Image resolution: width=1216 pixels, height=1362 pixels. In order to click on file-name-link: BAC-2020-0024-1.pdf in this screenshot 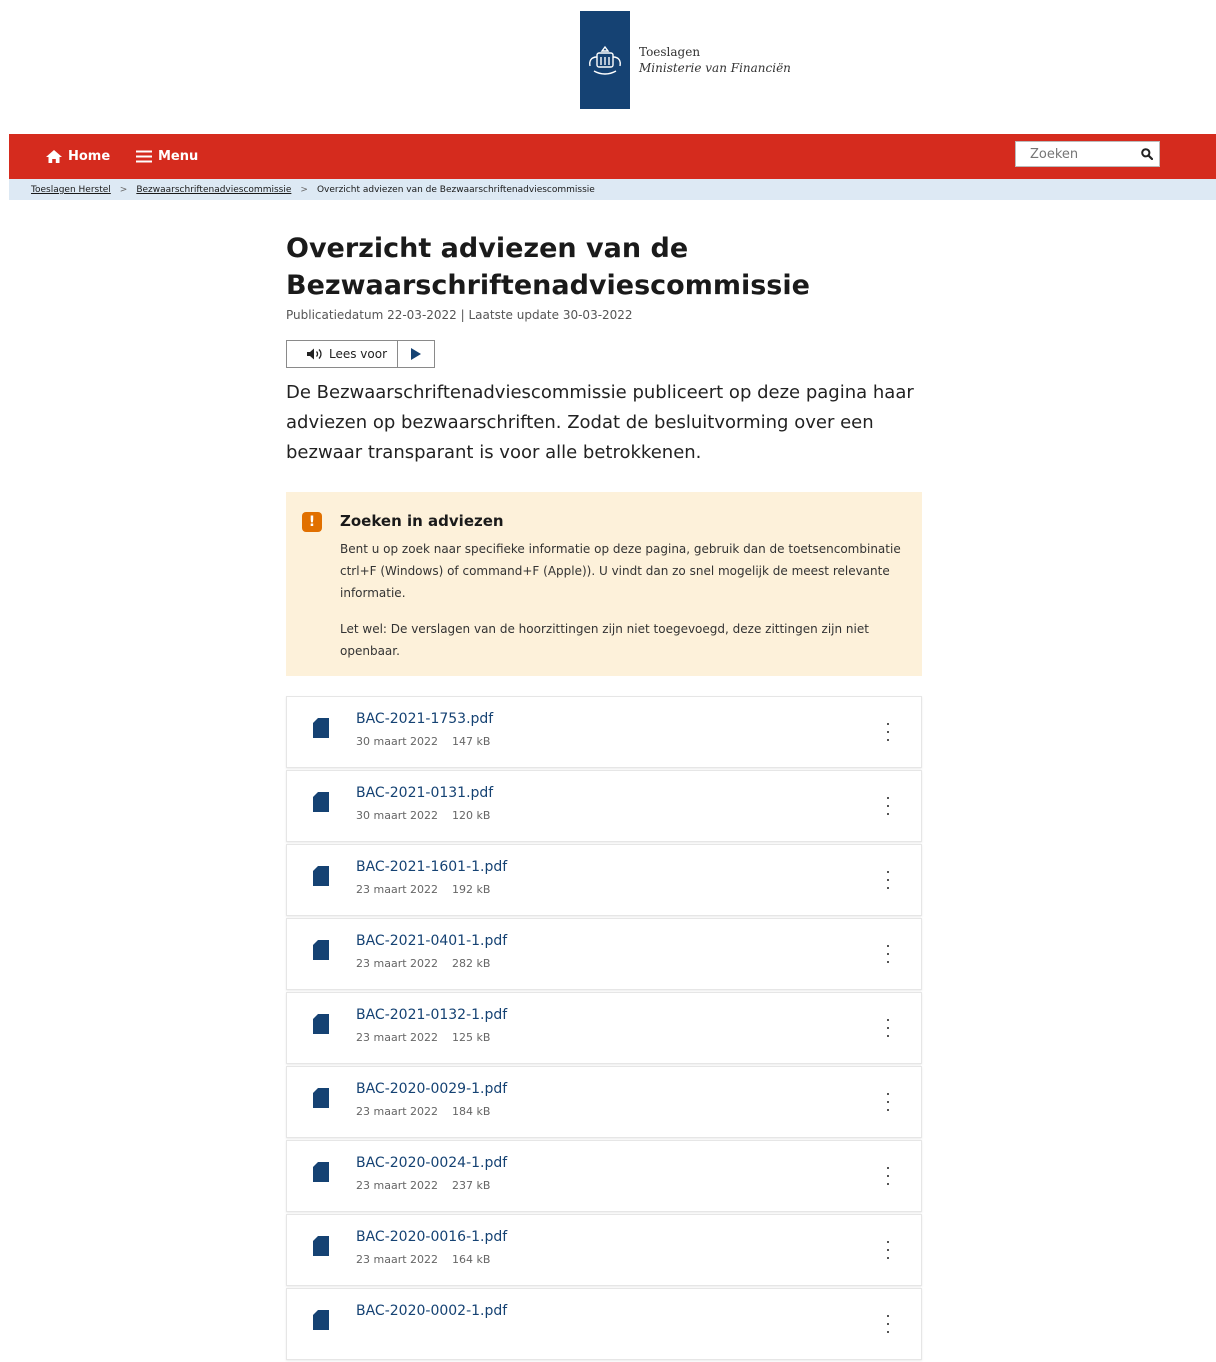, I will do `click(431, 1163)`.